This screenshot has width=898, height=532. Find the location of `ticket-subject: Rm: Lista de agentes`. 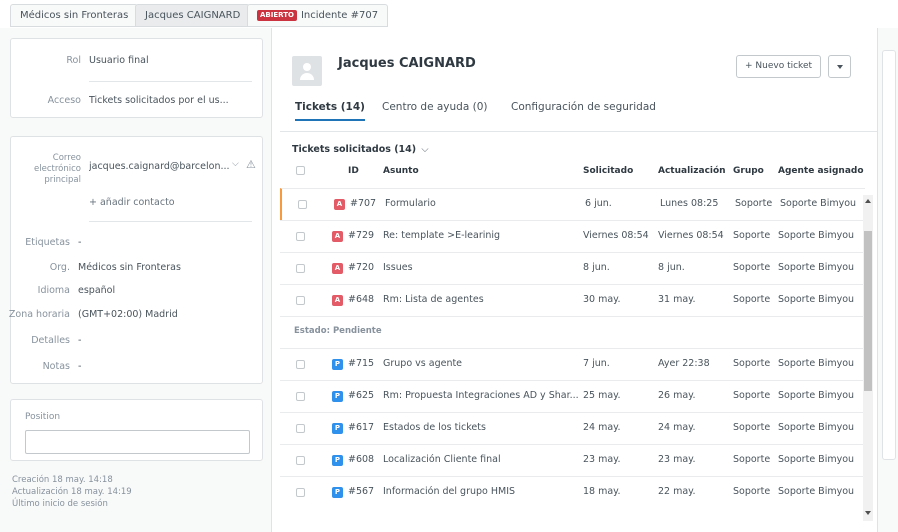

ticket-subject: Rm: Lista de agentes is located at coordinates (480, 299).